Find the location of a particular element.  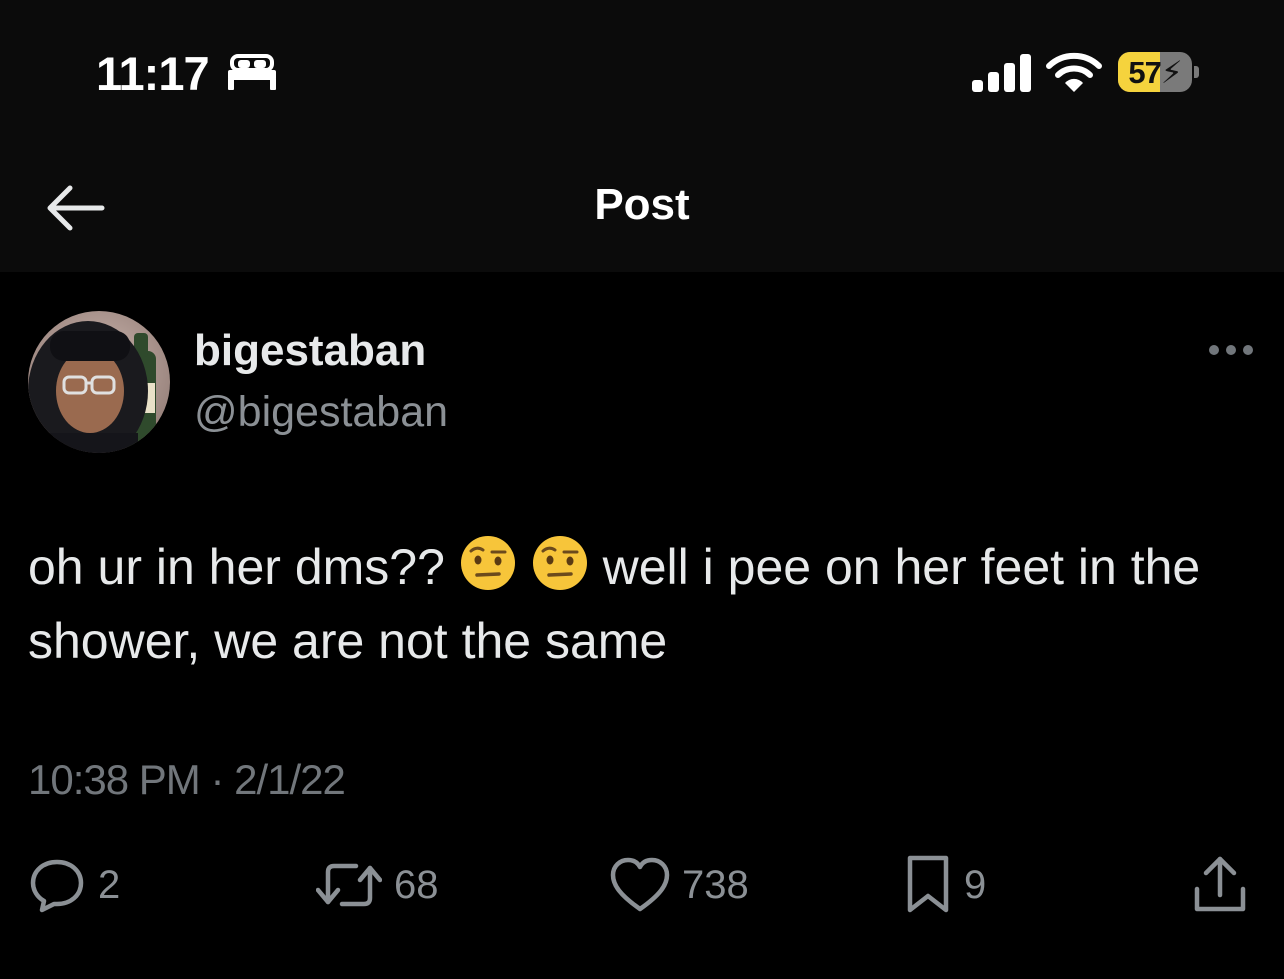

avatar is located at coordinates (99, 382).